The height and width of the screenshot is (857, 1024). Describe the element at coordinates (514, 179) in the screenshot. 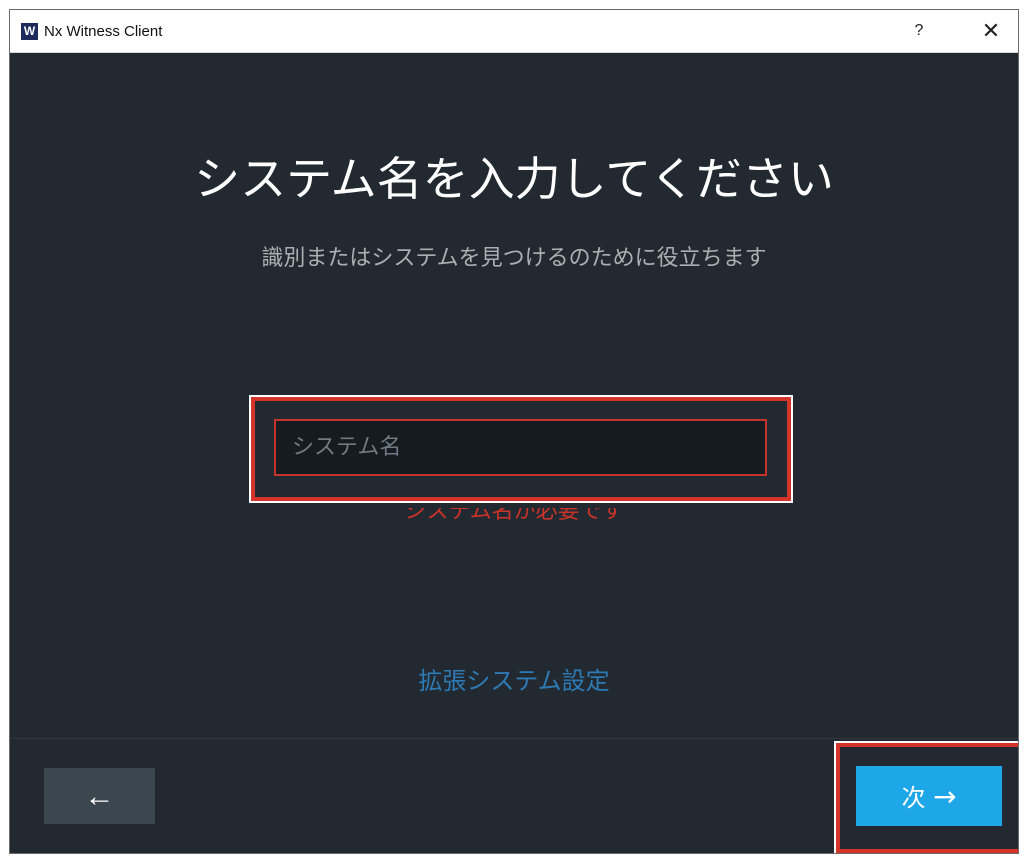

I see `page-title: システム名を入力してください` at that location.